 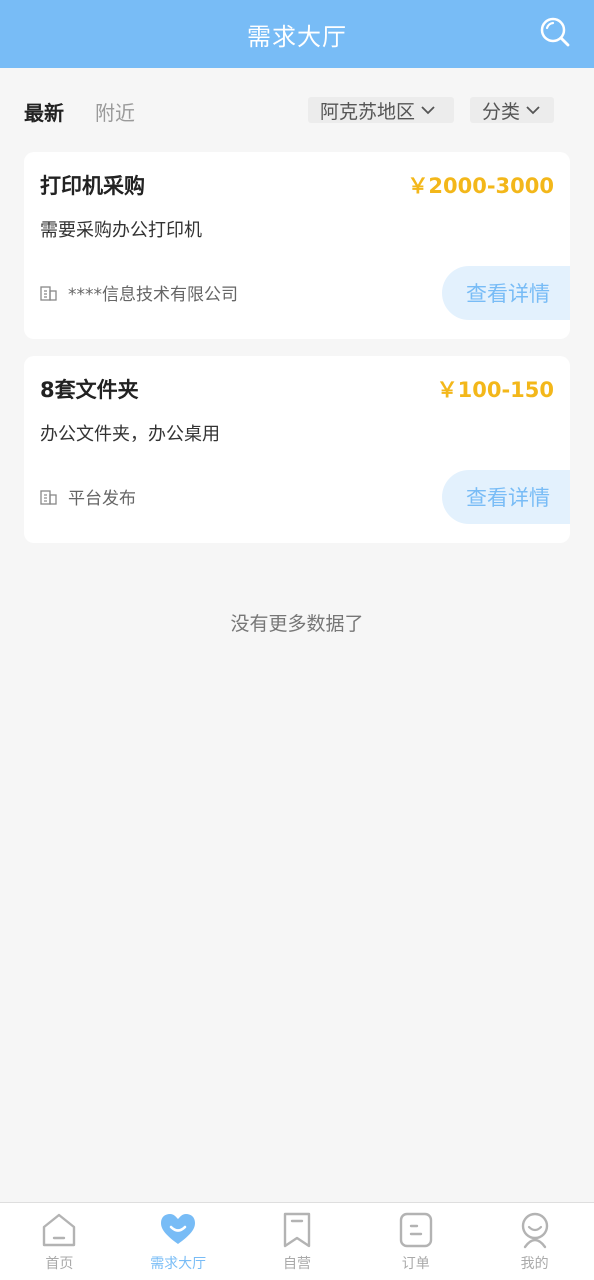 I want to click on search-icon, so click(x=555, y=32).